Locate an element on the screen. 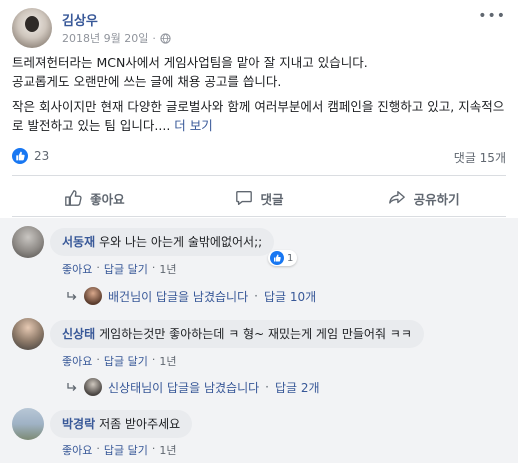 The image size is (518, 463). comment-reaction-badge: 1 is located at coordinates (283, 258).